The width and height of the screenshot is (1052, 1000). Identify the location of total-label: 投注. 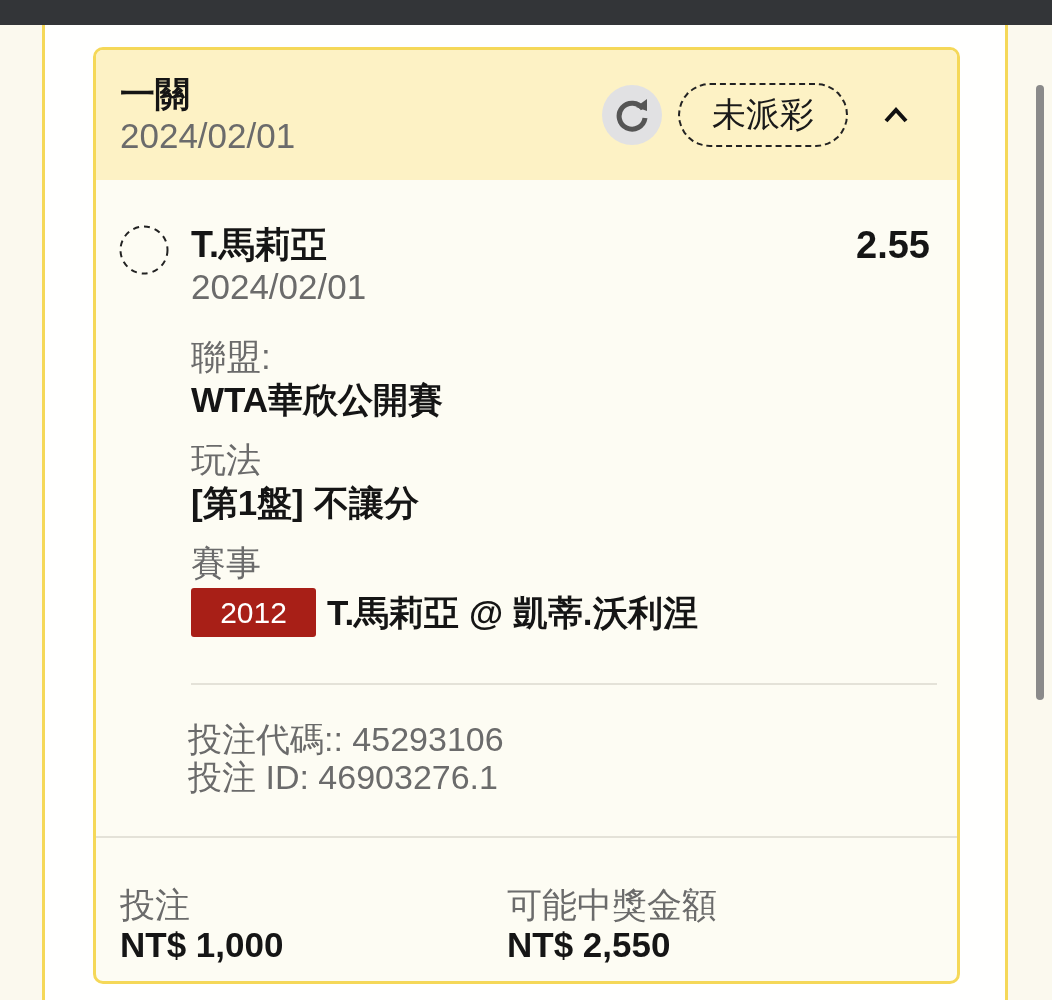
(155, 905).